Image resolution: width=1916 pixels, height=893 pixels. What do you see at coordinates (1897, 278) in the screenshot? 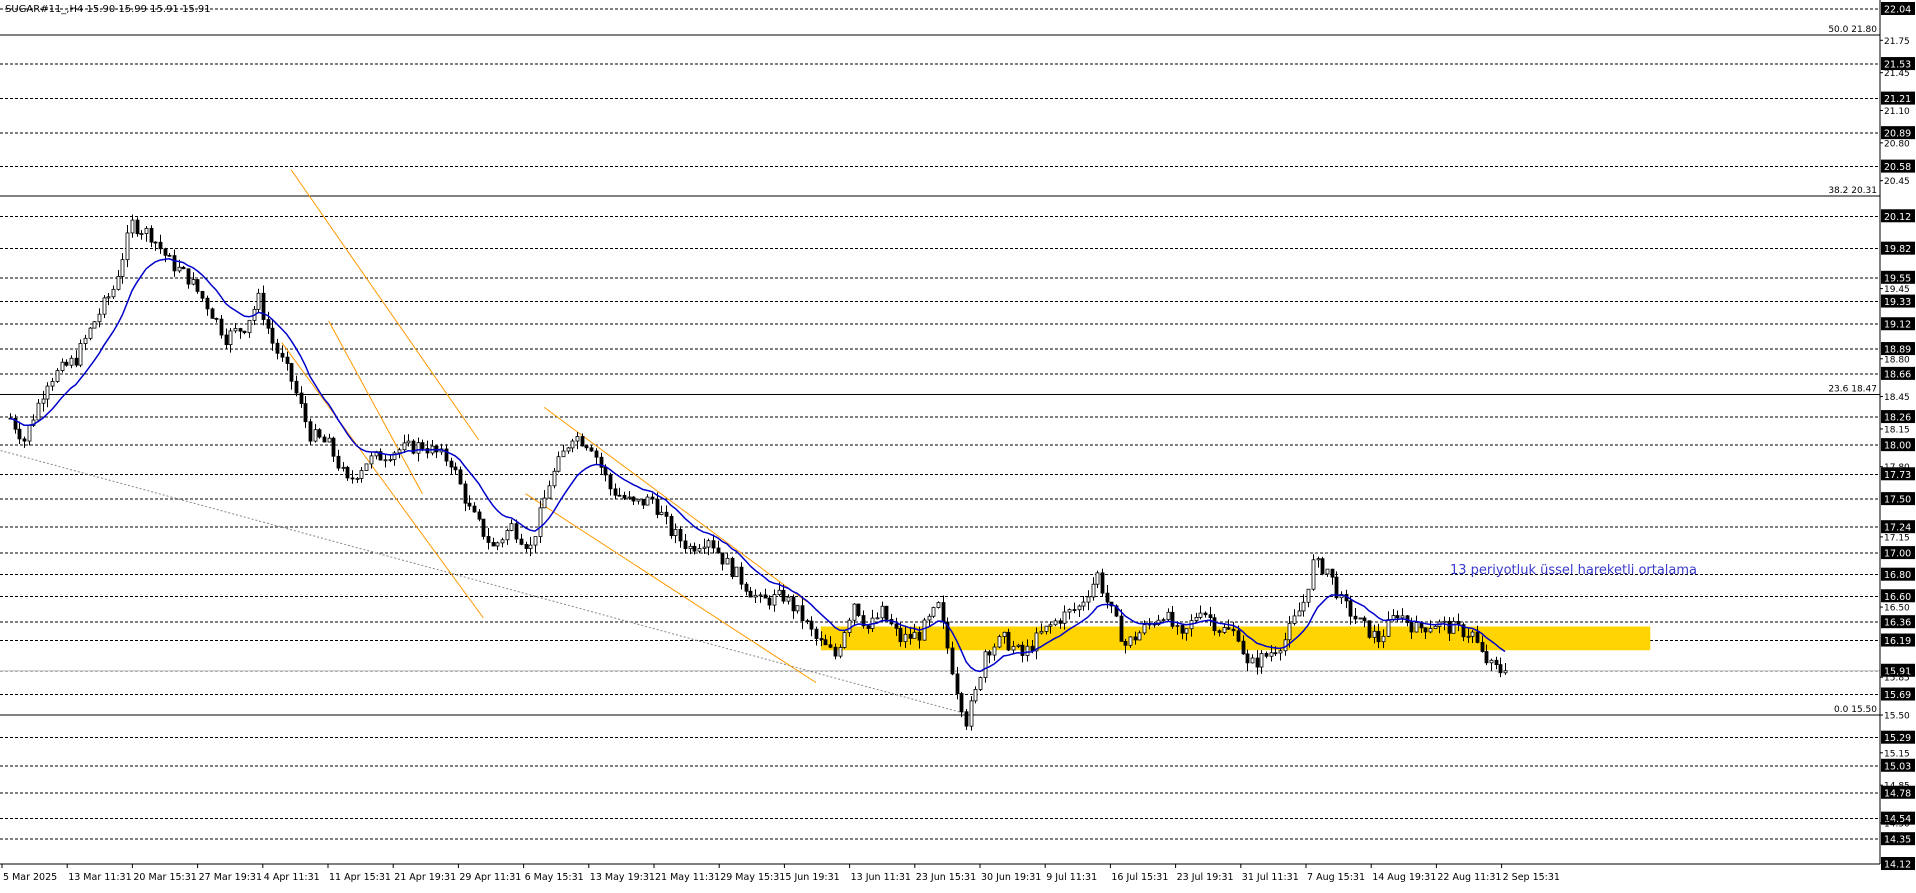
I see `level-box-label: 19.55` at bounding box center [1897, 278].